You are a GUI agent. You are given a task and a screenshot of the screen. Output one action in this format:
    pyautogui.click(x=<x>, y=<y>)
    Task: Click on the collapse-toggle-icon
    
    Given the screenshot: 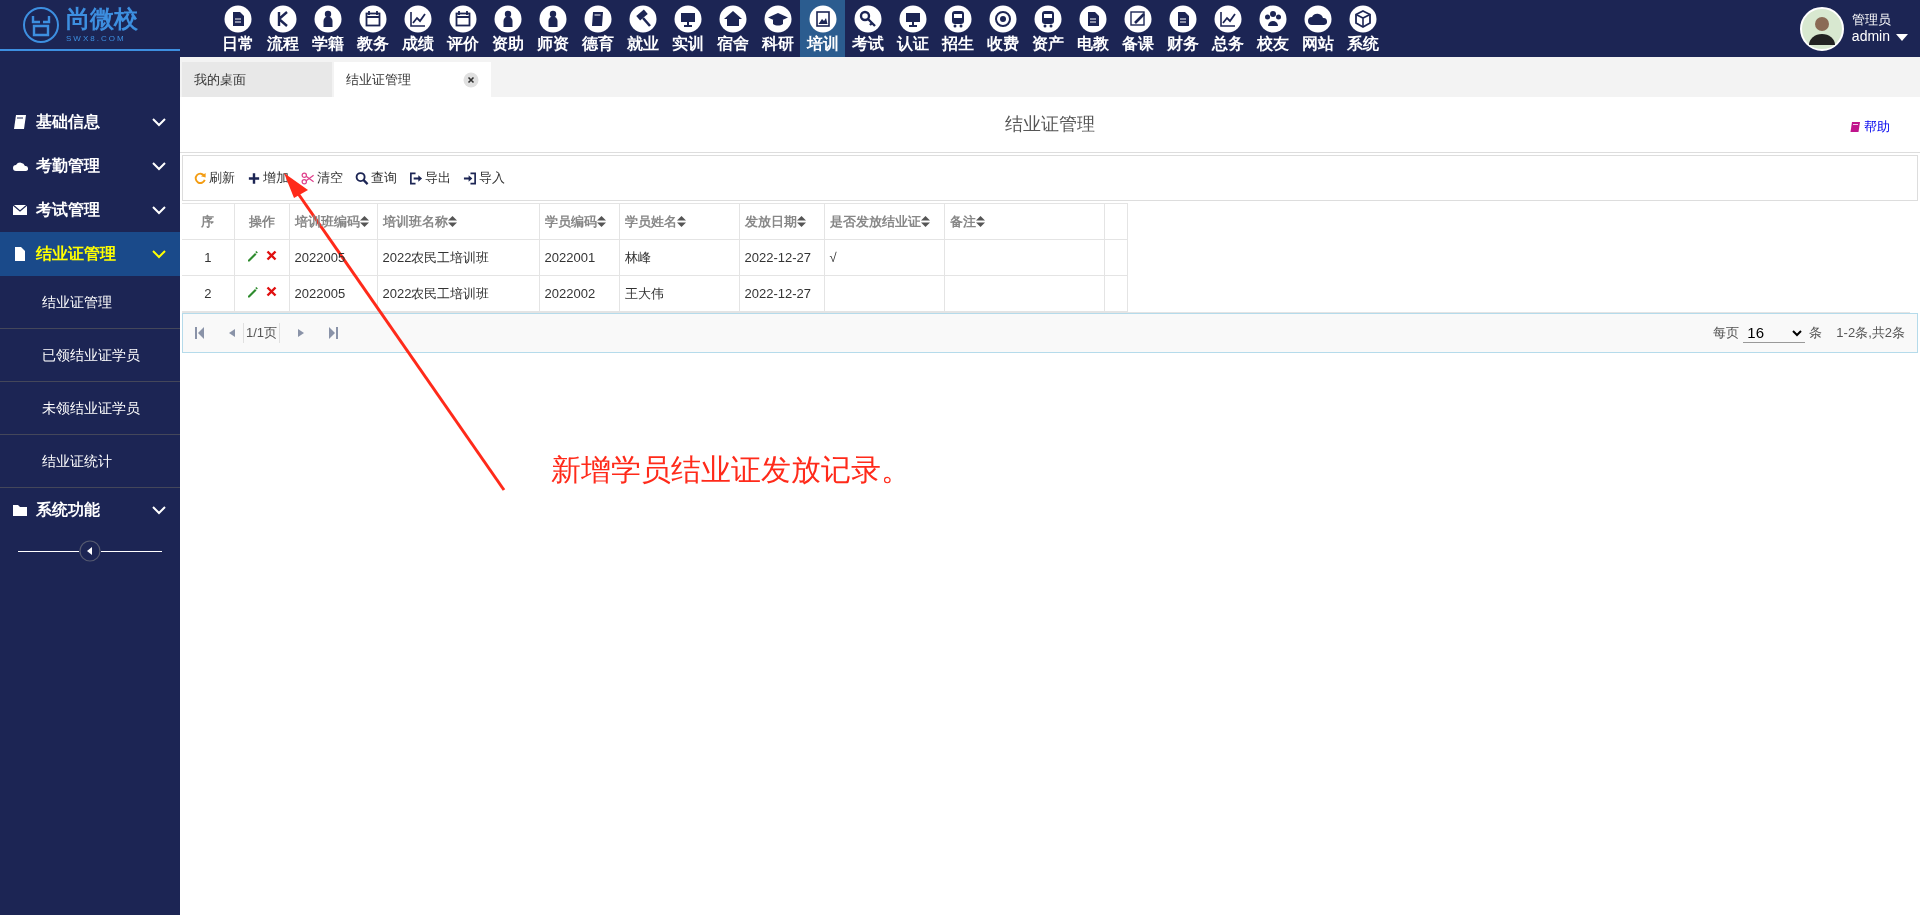 What is the action you would take?
    pyautogui.click(x=90, y=551)
    